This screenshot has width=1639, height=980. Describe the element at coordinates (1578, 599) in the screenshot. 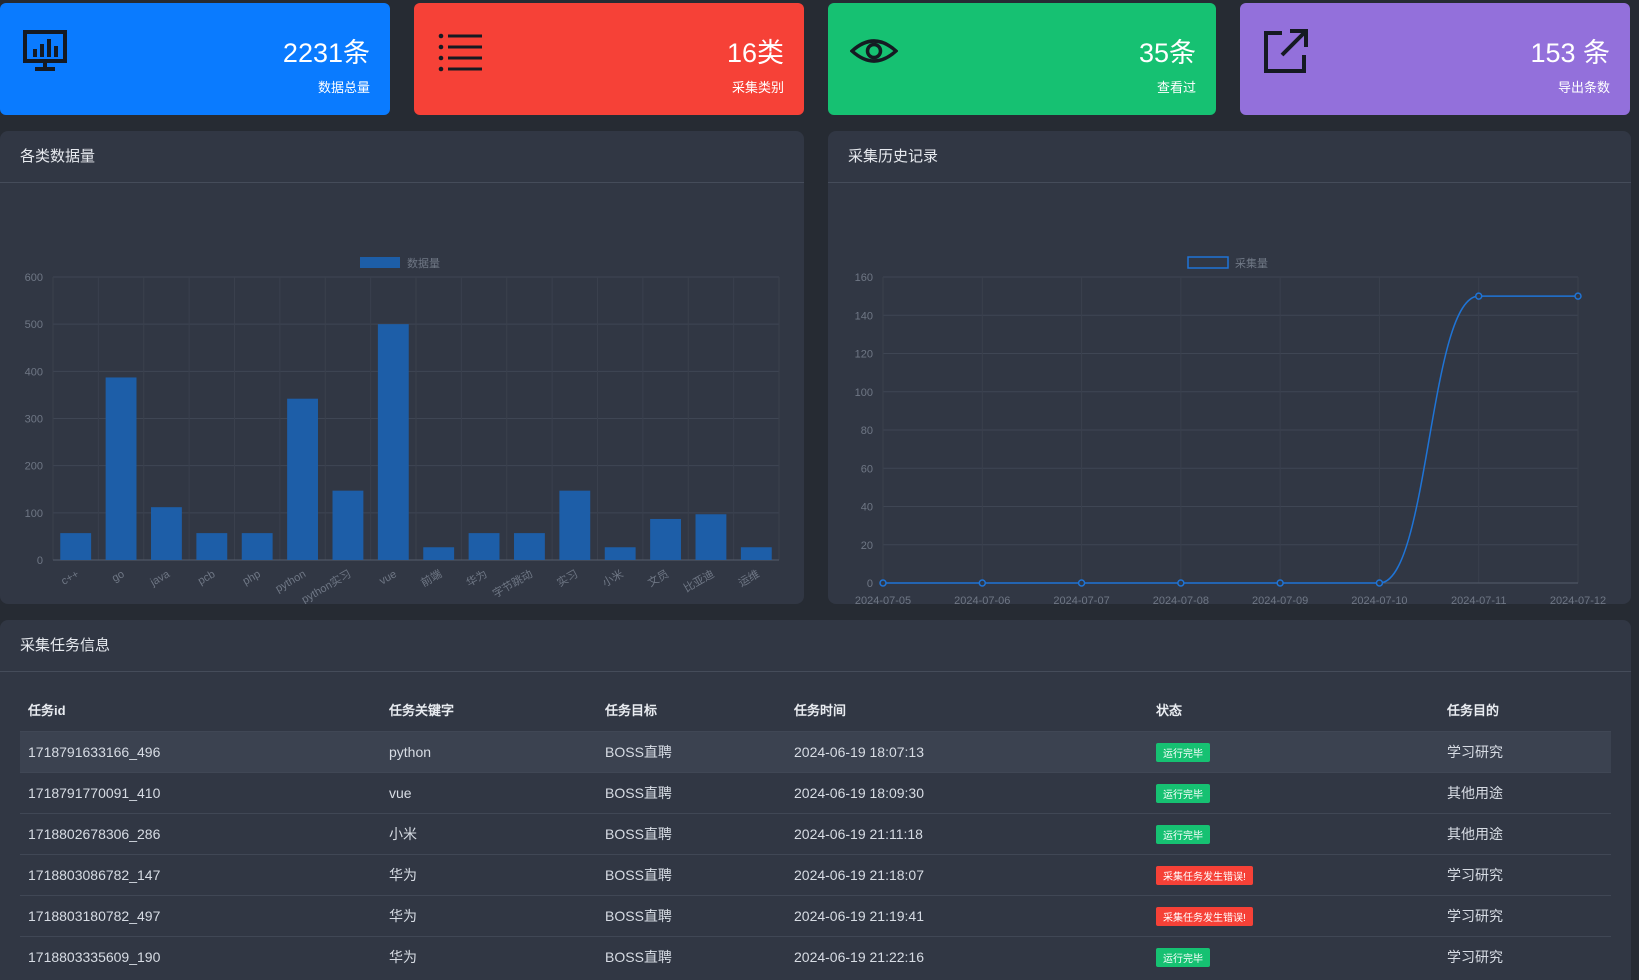

I see `x-tick-label: 2024-07-12` at that location.